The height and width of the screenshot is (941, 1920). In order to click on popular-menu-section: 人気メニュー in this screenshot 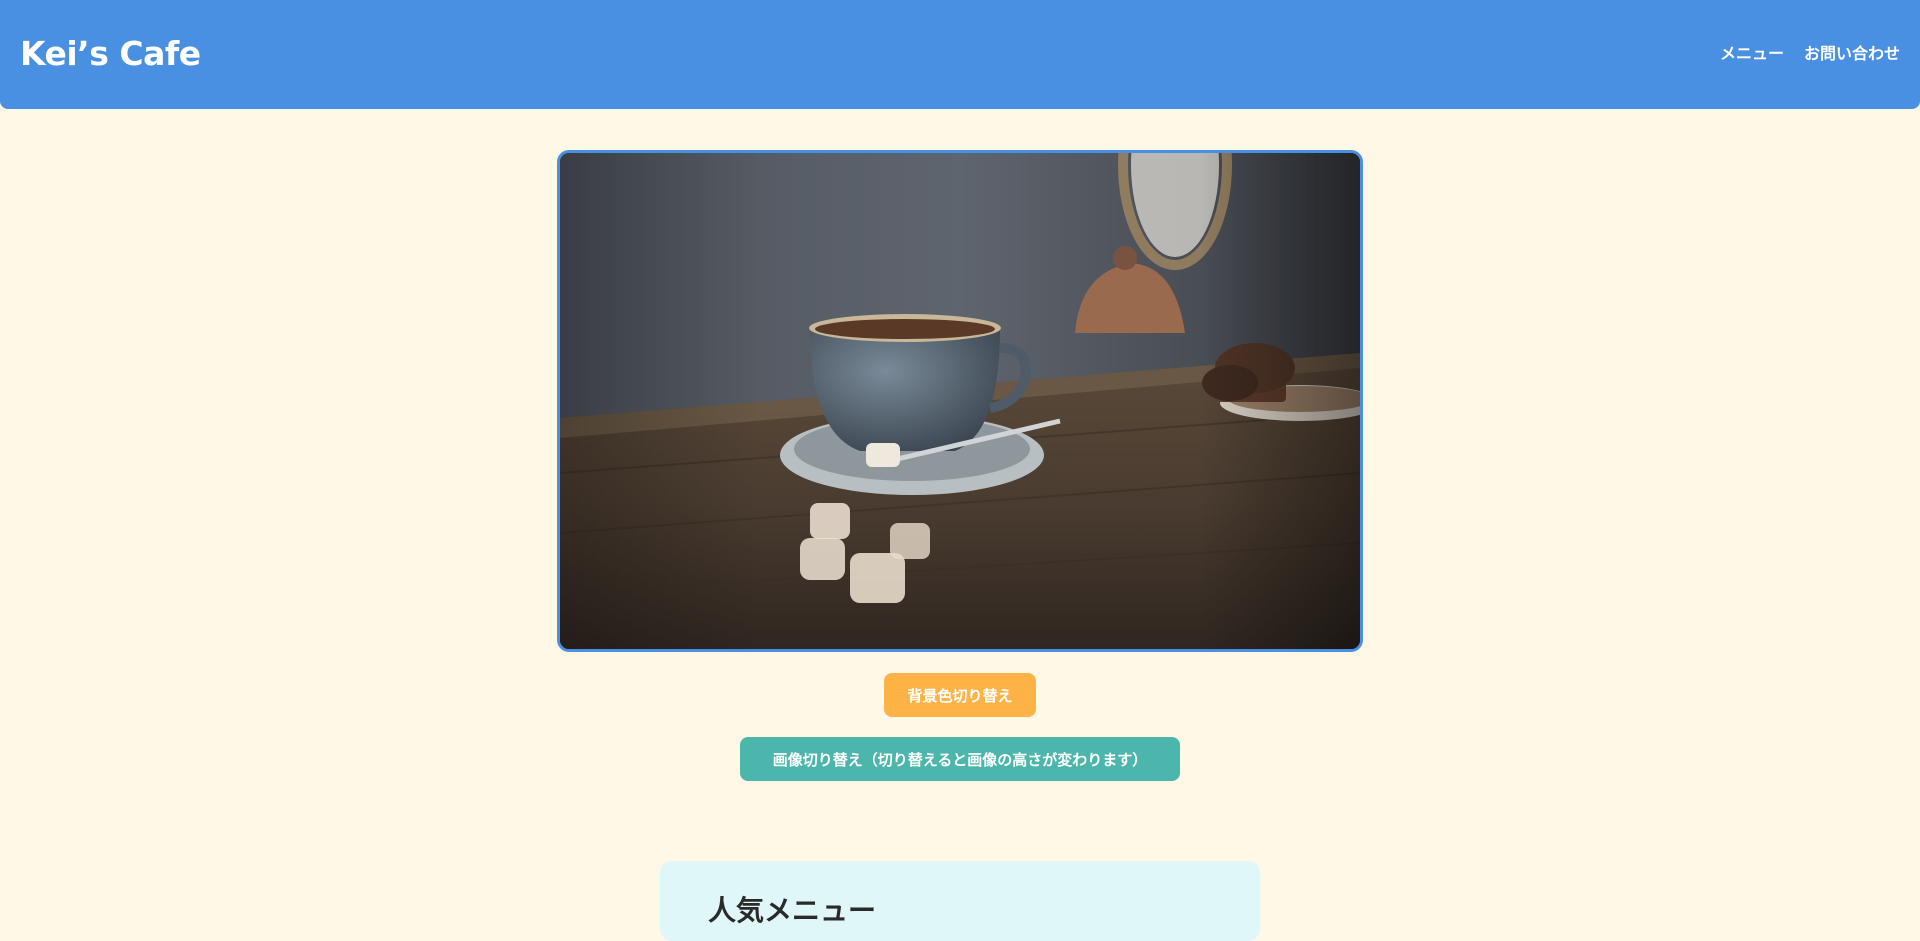, I will do `click(960, 901)`.